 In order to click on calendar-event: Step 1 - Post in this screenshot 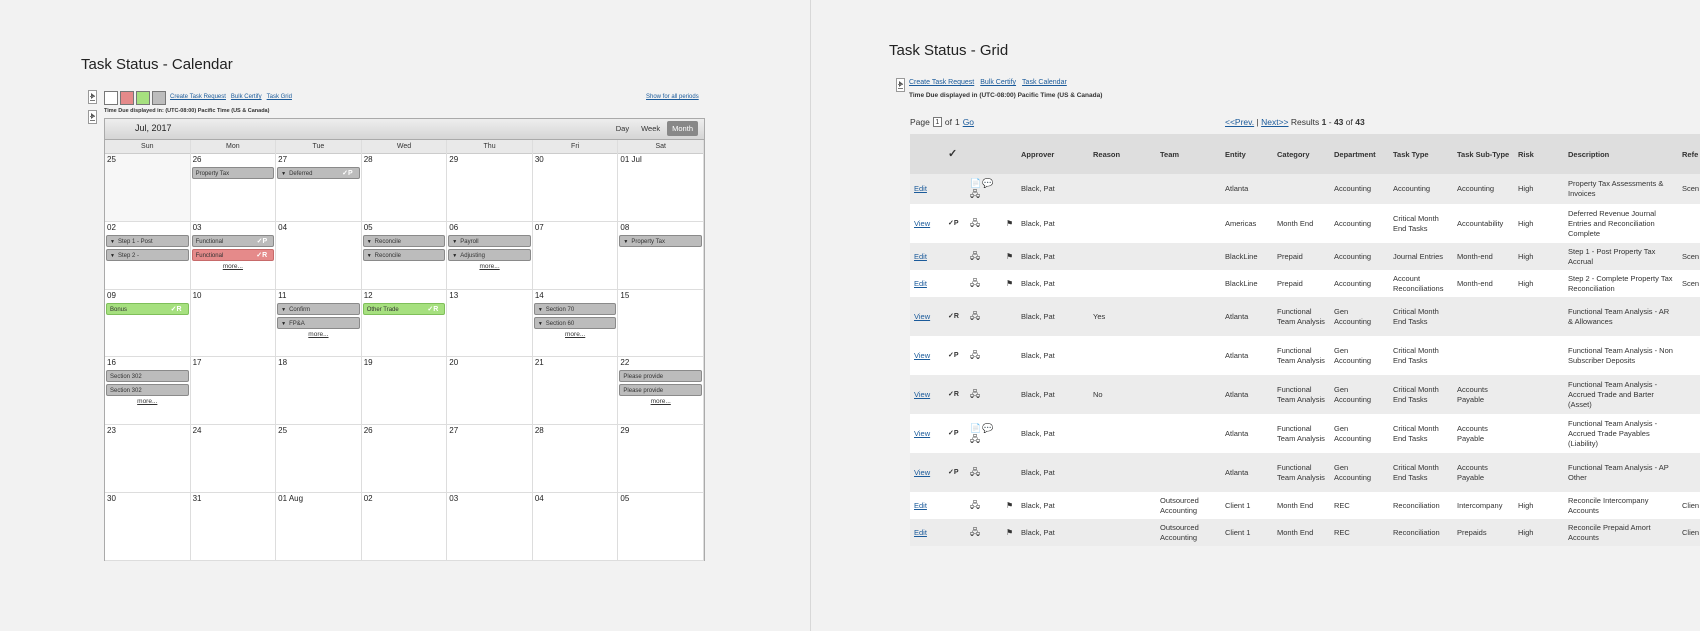, I will do `click(147, 240)`.